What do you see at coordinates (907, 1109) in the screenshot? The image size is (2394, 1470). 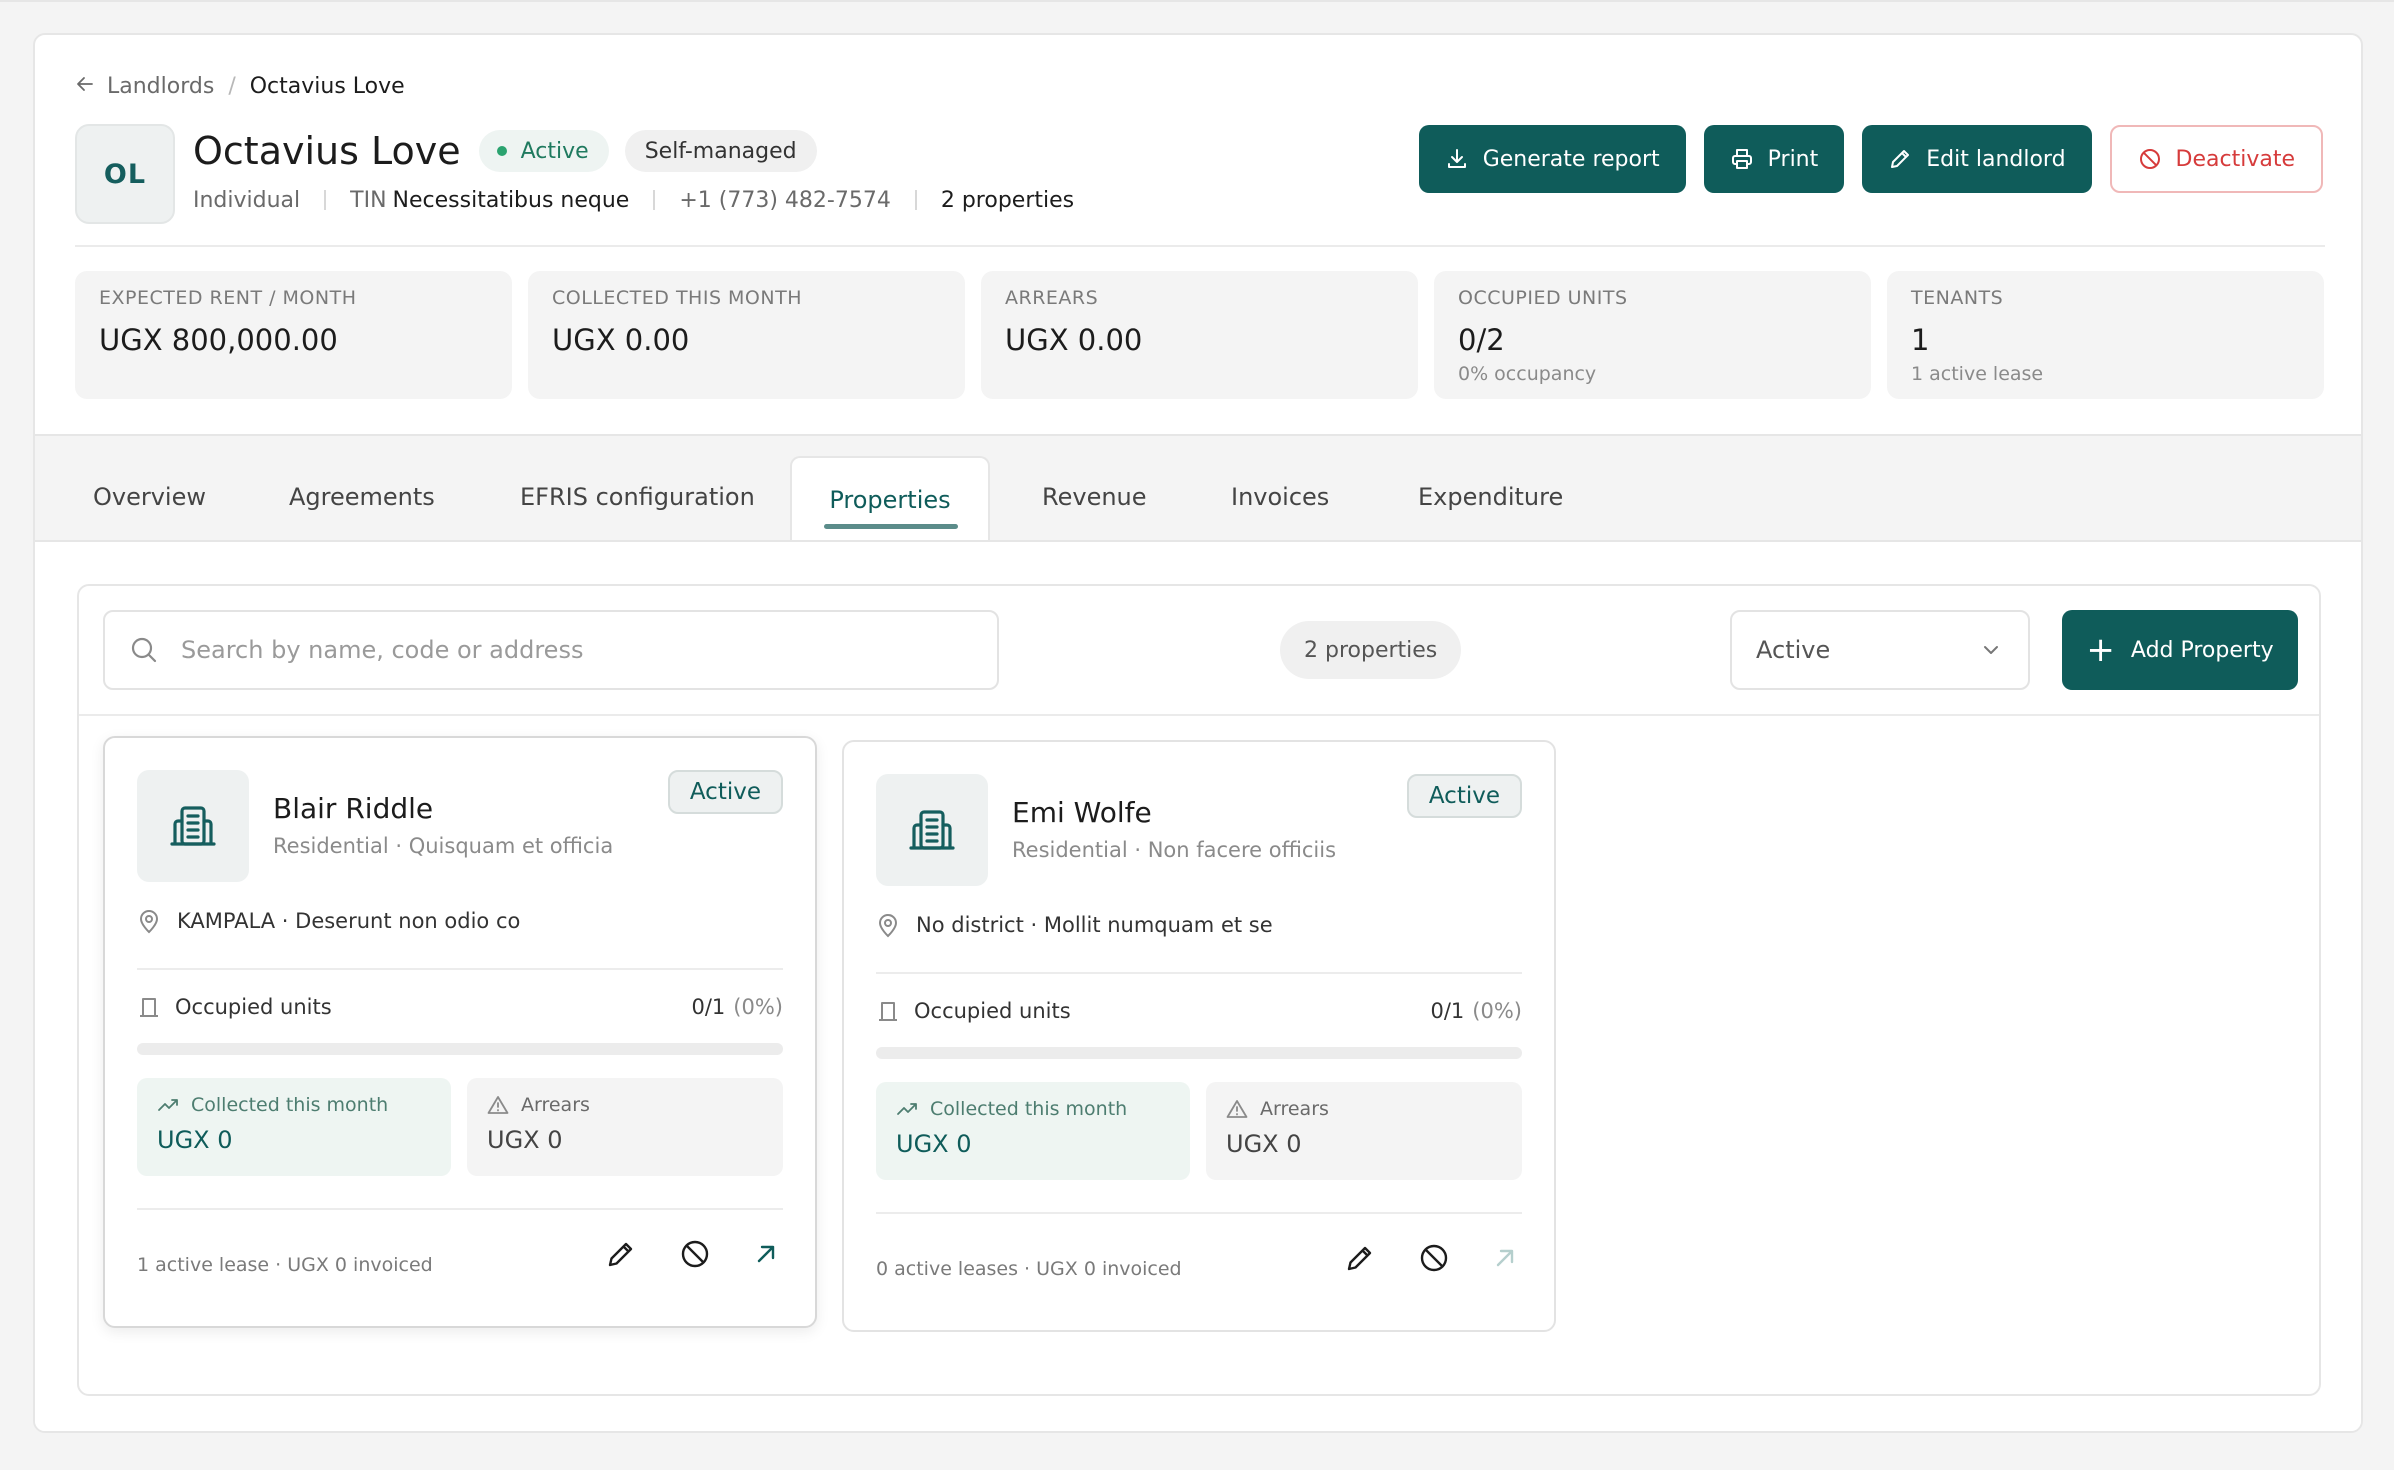 I see `trending-up-icon` at bounding box center [907, 1109].